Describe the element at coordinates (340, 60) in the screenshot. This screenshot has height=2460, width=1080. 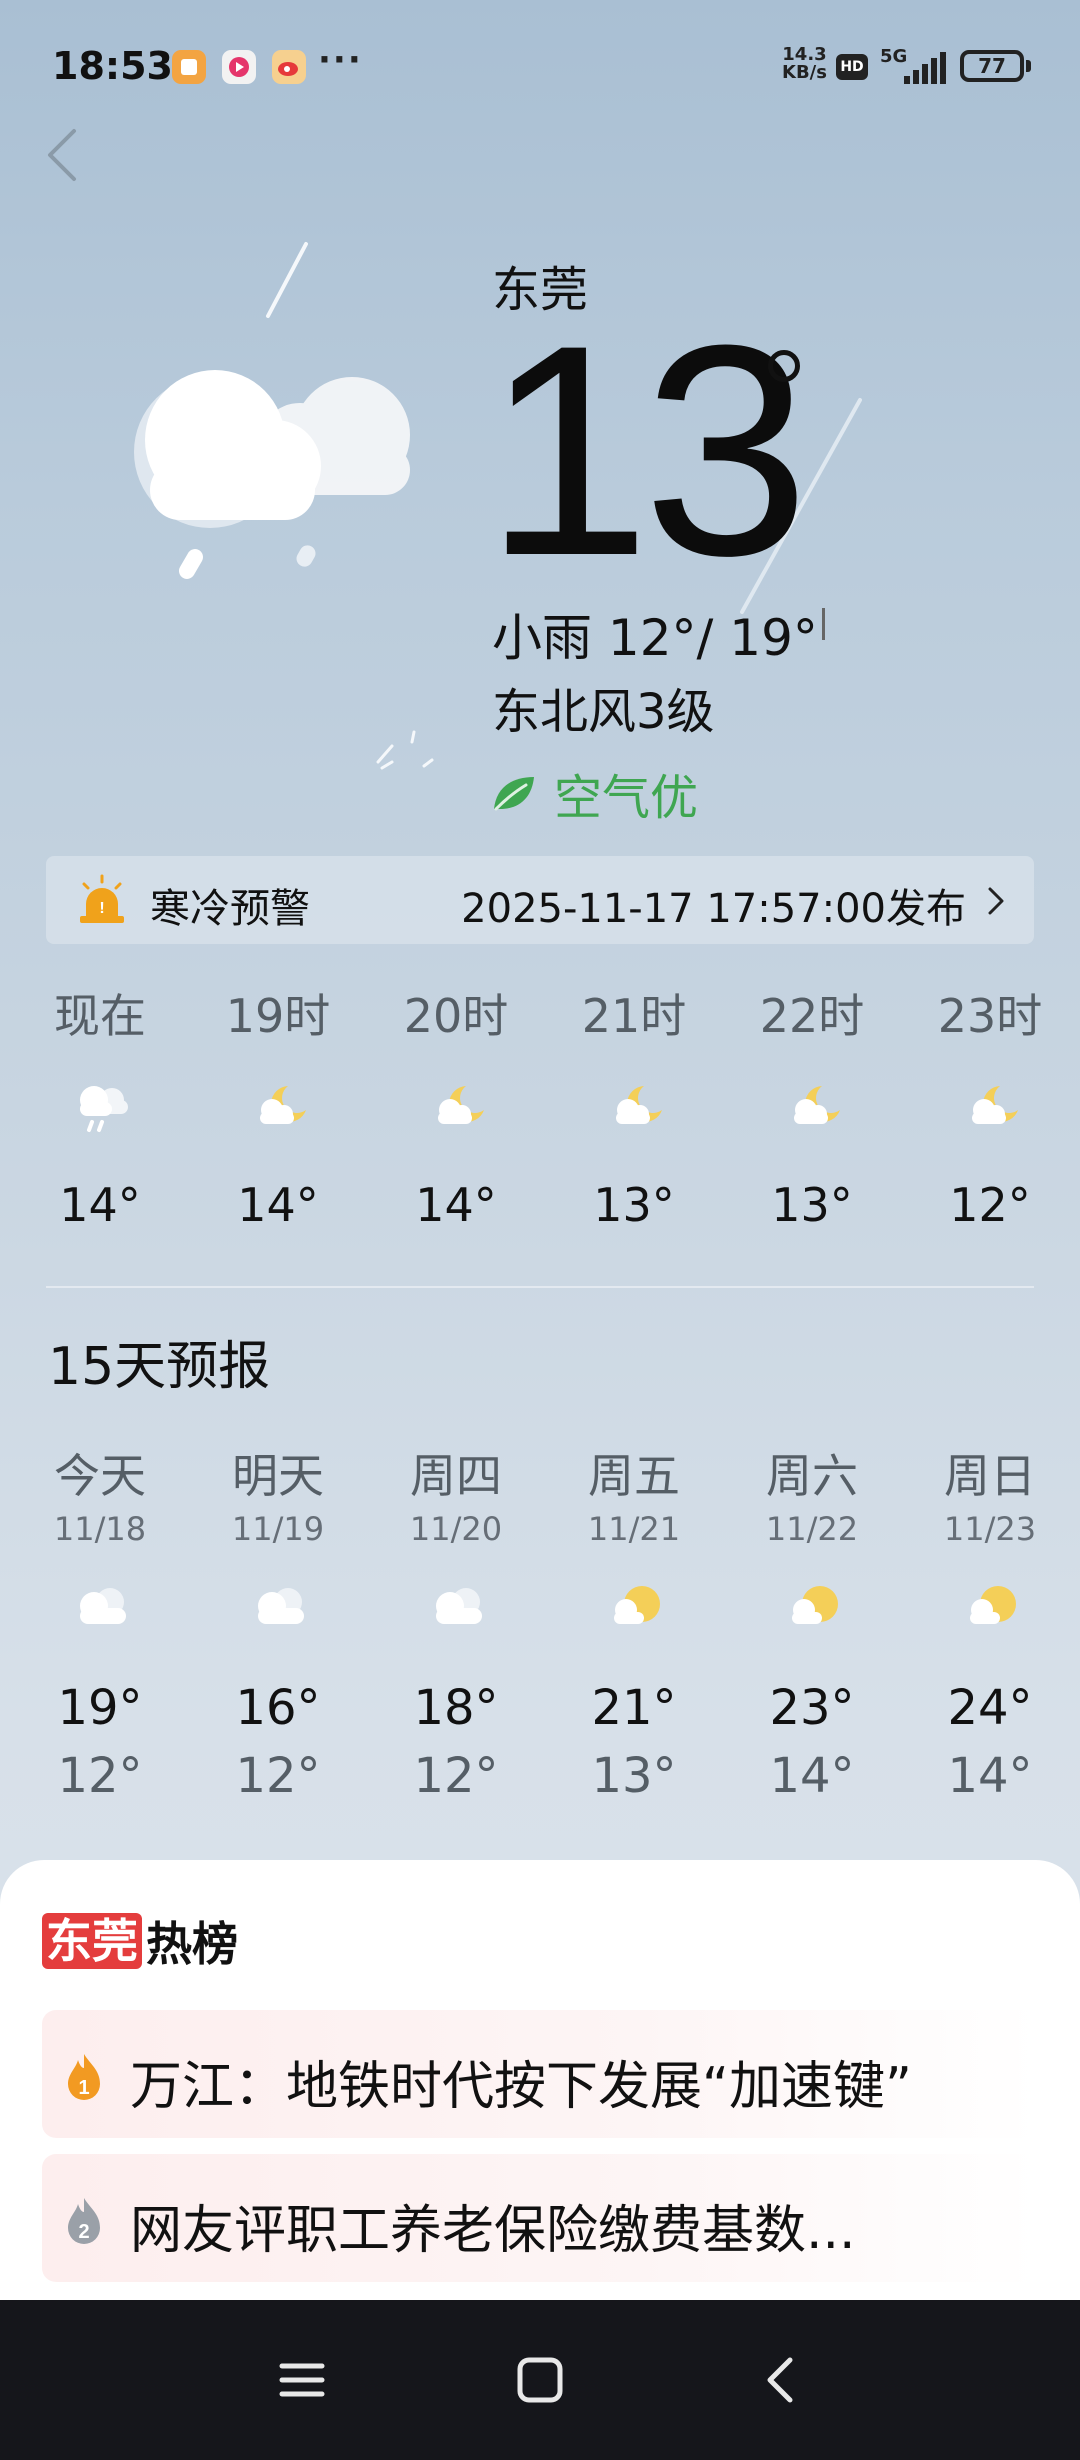
I see `more-notifications-icon: ···` at that location.